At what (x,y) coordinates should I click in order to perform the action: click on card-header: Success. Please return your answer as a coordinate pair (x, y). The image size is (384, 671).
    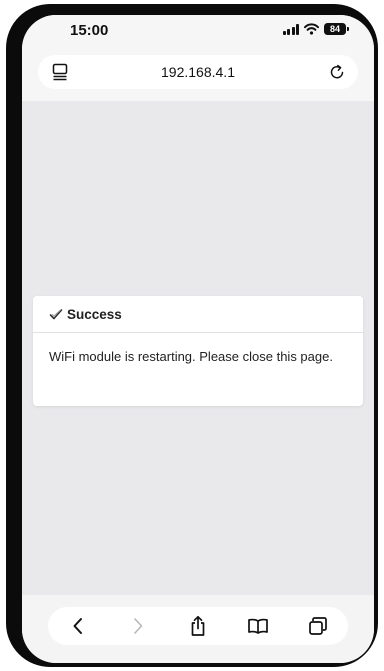
    Looking at the image, I should click on (198, 314).